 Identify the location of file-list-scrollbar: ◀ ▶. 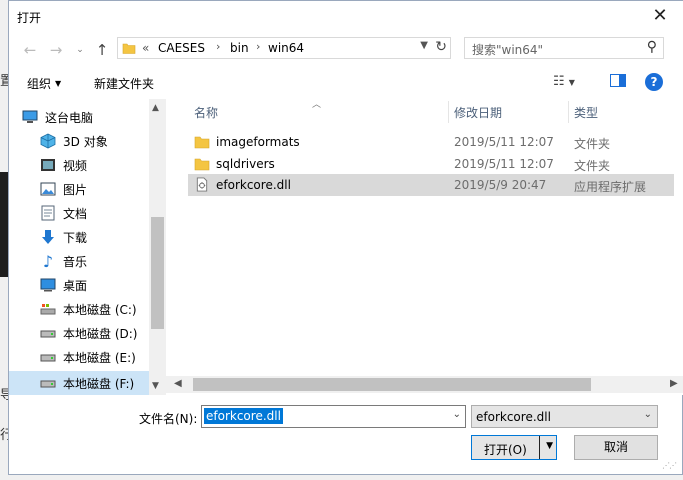
(424, 384).